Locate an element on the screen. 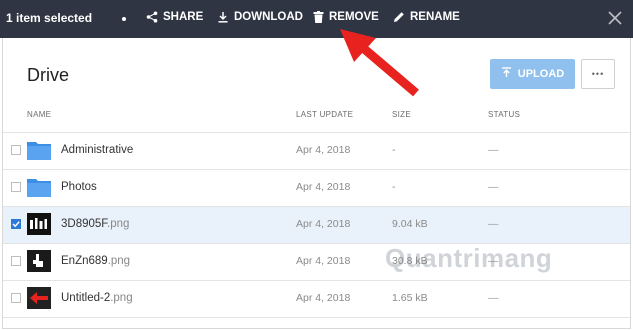 The width and height of the screenshot is (633, 330). rename-button: RENAME is located at coordinates (426, 17).